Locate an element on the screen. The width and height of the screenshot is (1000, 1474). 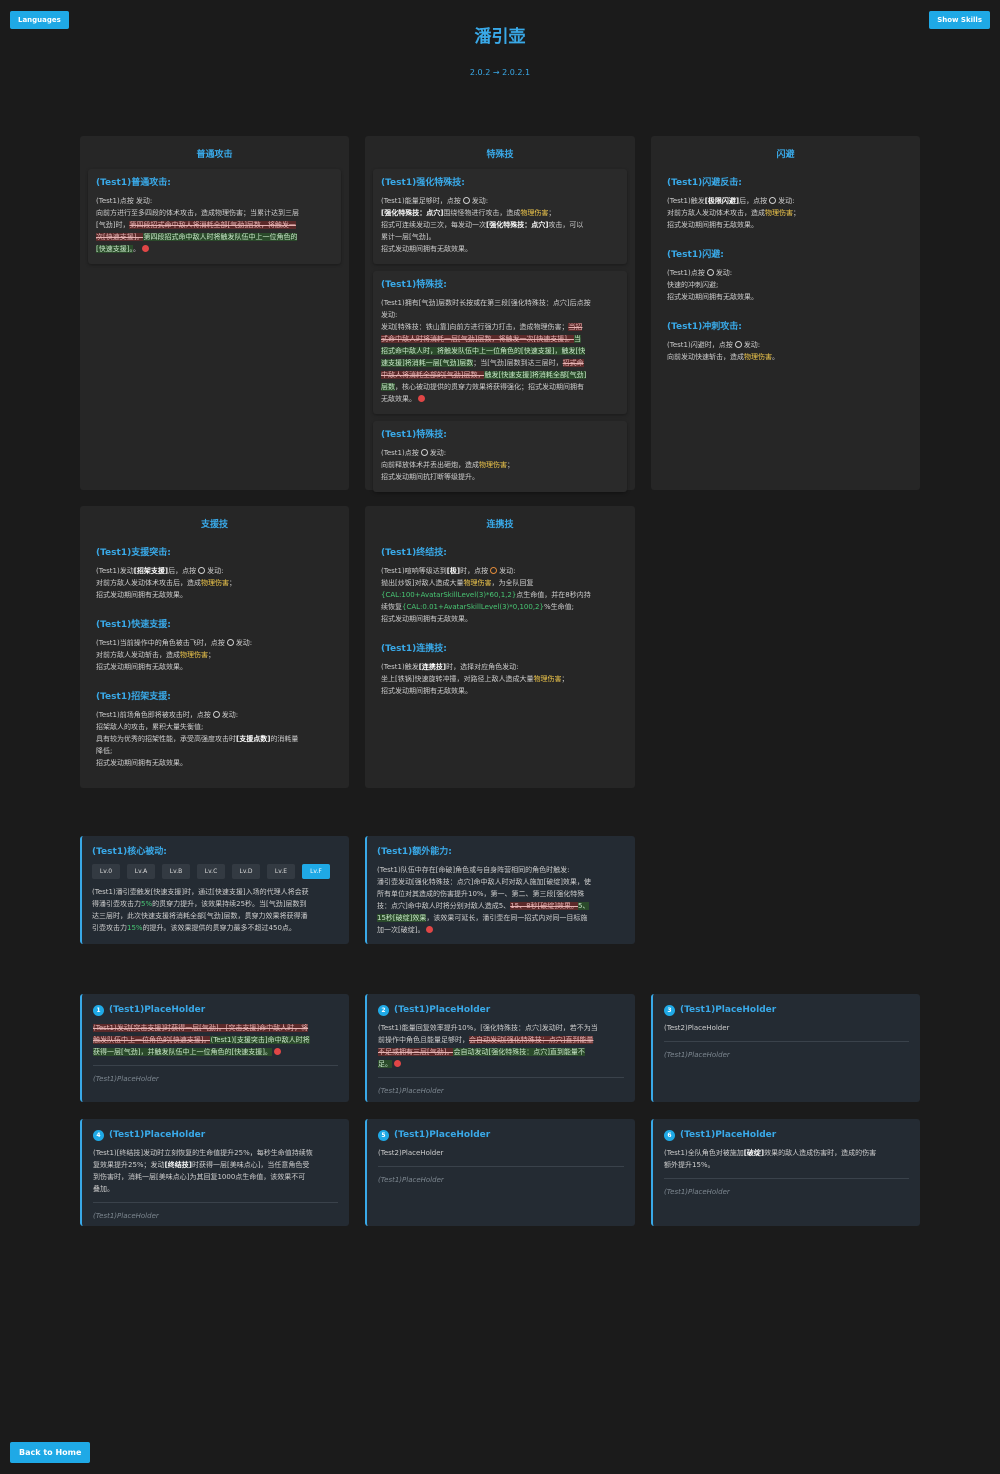
level-button: Lv.0 is located at coordinates (106, 871).